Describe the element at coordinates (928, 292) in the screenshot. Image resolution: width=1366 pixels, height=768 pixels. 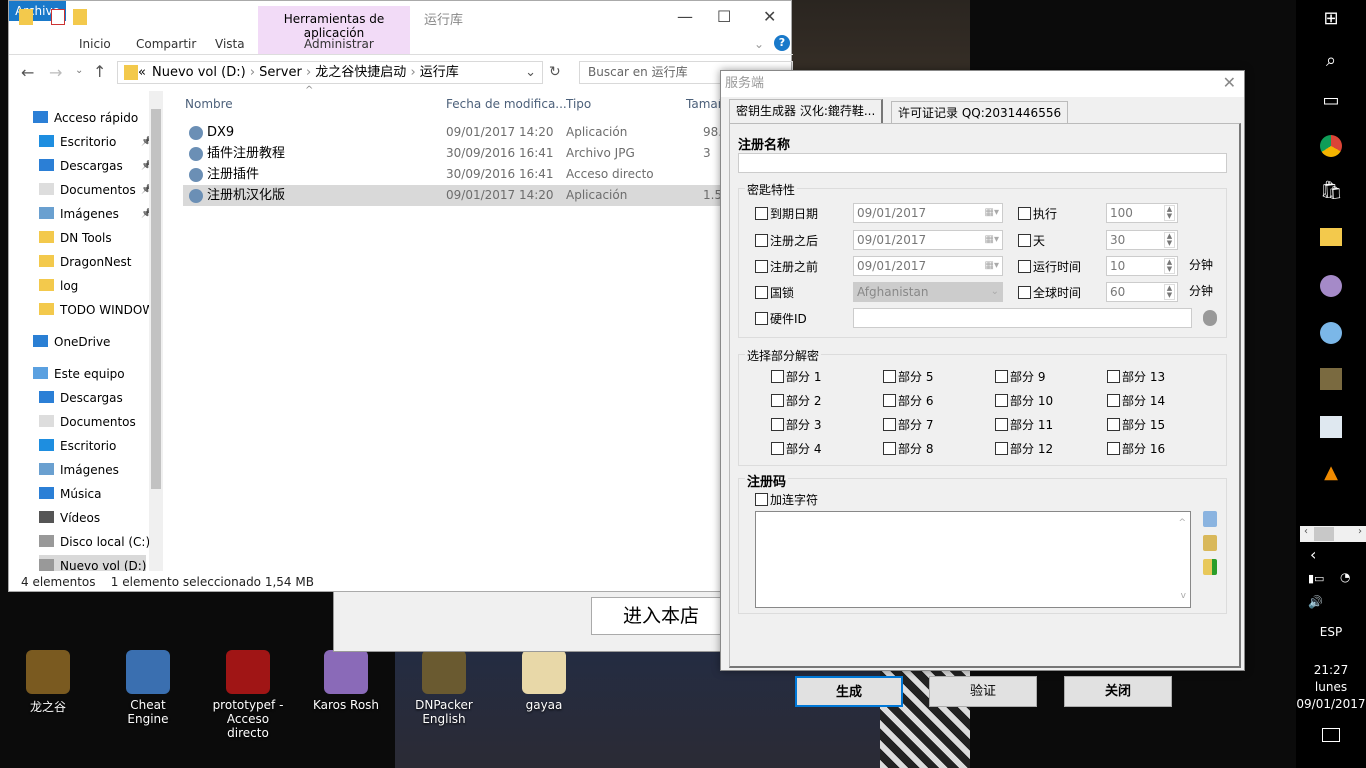
I see `country-select: Afghanistan ⌄` at that location.